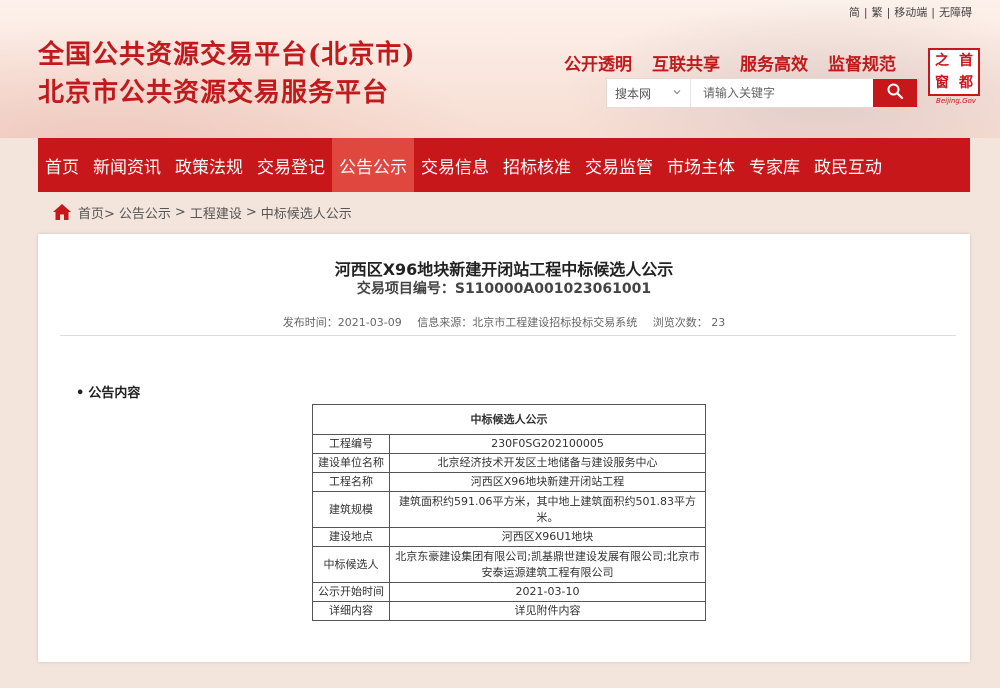 The image size is (1000, 688). I want to click on capital-window-logo: 之 首 窗 都 Beijing.Gov, so click(956, 79).